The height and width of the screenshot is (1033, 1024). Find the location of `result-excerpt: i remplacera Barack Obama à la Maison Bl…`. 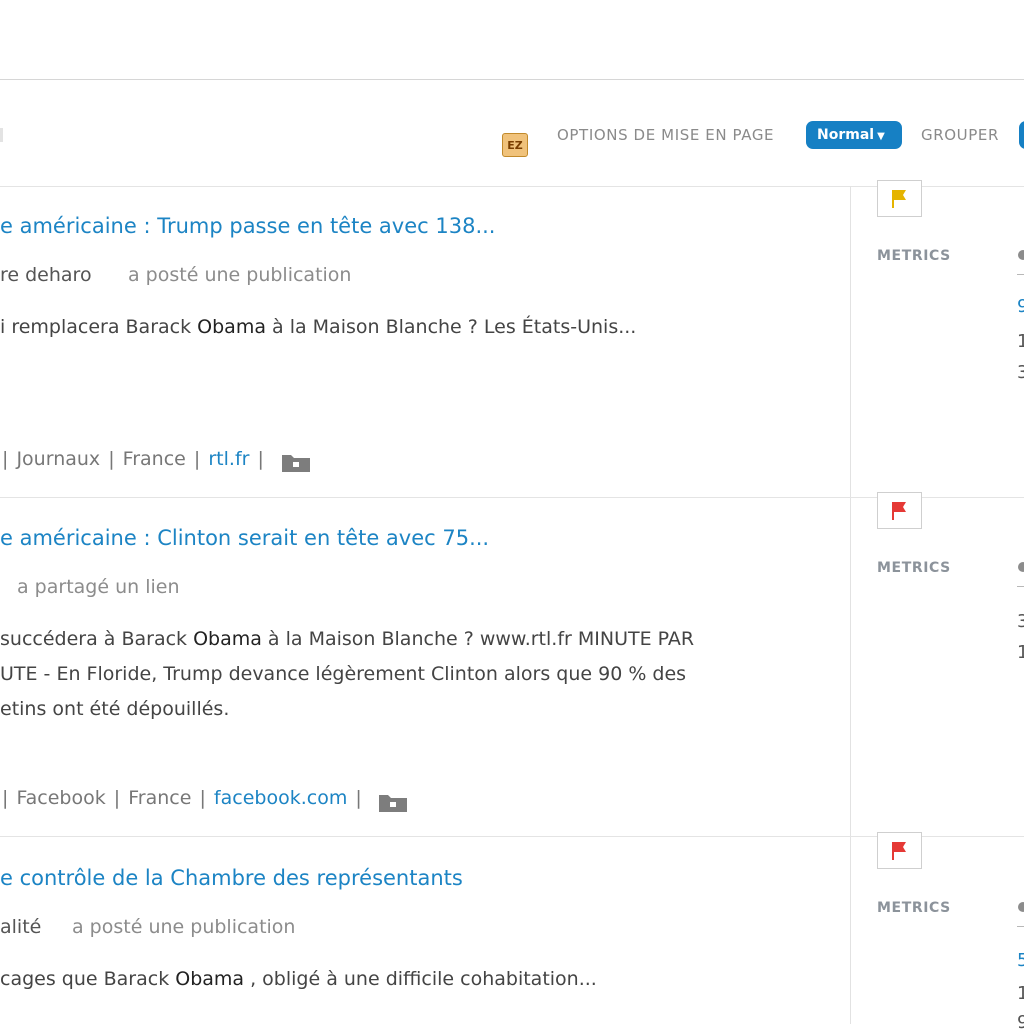

result-excerpt: i remplacera Barack Obama à la Maison Bl… is located at coordinates (318, 327).